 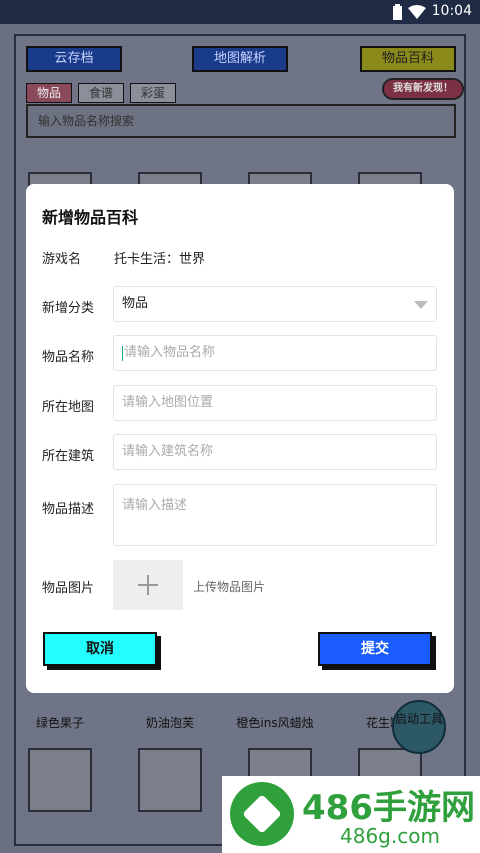 What do you see at coordinates (135, 303) in the screenshot?
I see `category-value: 物品` at bounding box center [135, 303].